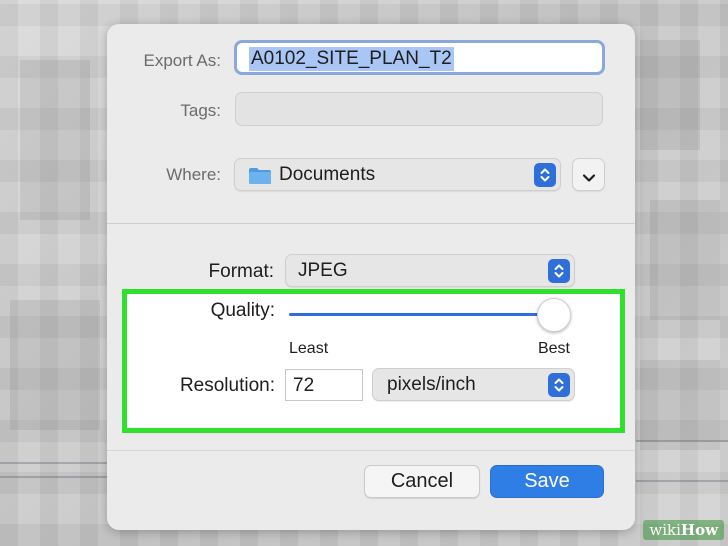 This screenshot has height=546, width=728. What do you see at coordinates (430, 270) in the screenshot?
I see `format-popup: JPEG` at bounding box center [430, 270].